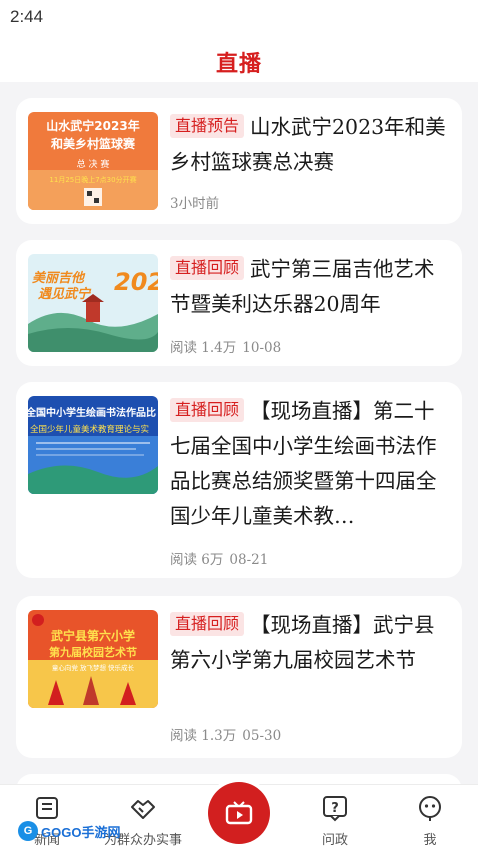 The width and height of the screenshot is (478, 850). I want to click on watermark-text: GOGO手游网, so click(81, 832).